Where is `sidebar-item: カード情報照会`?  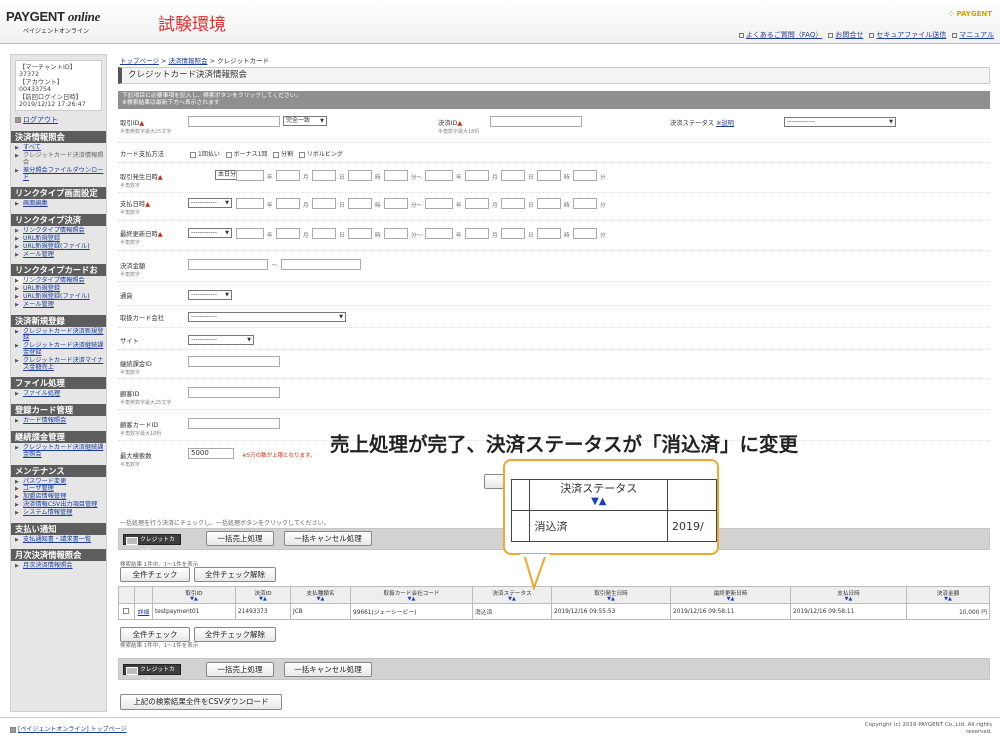 sidebar-item: カード情報照会 is located at coordinates (44, 420).